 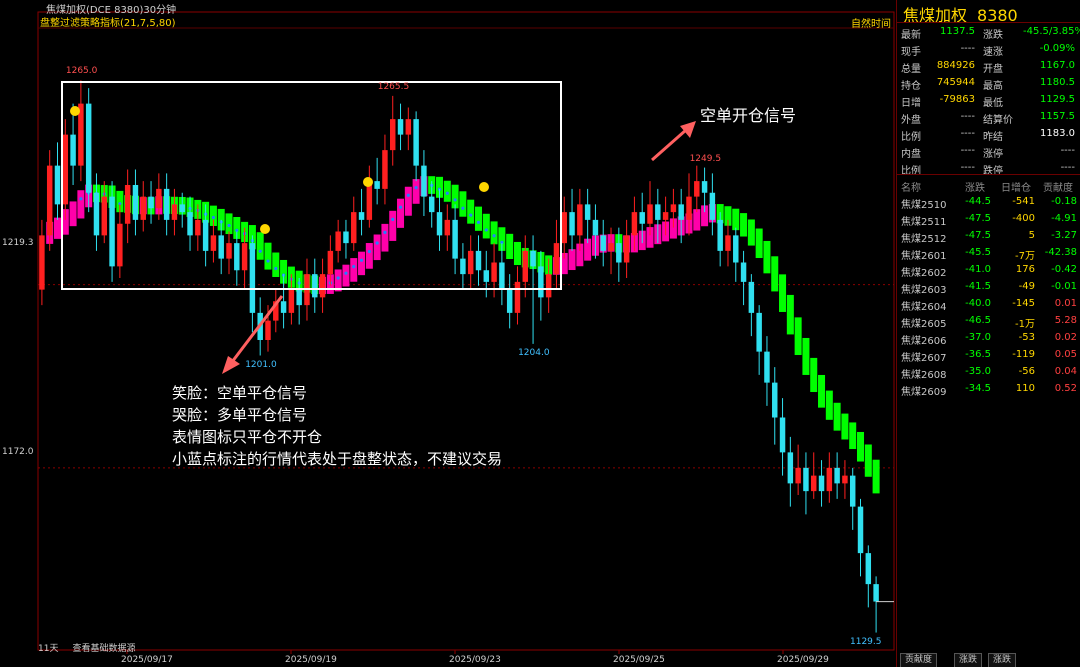 What do you see at coordinates (1065, 320) in the screenshot?
I see `contract-contribution: 5.28` at bounding box center [1065, 320].